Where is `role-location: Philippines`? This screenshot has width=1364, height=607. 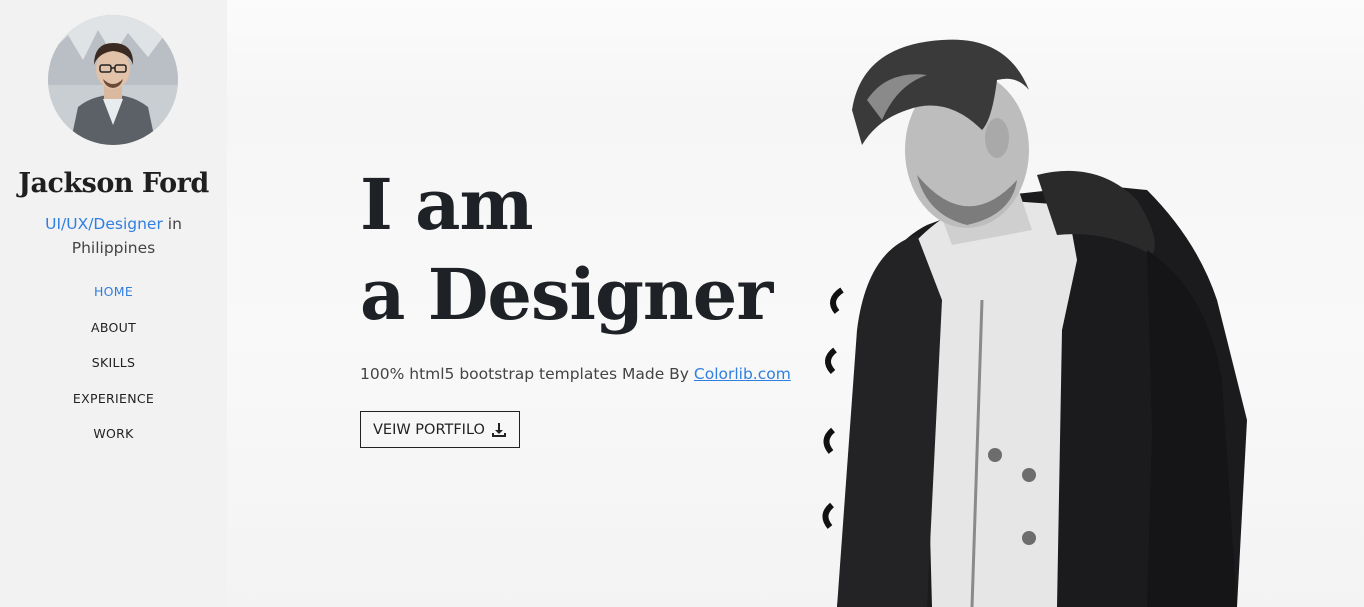
role-location: Philippines is located at coordinates (113, 248).